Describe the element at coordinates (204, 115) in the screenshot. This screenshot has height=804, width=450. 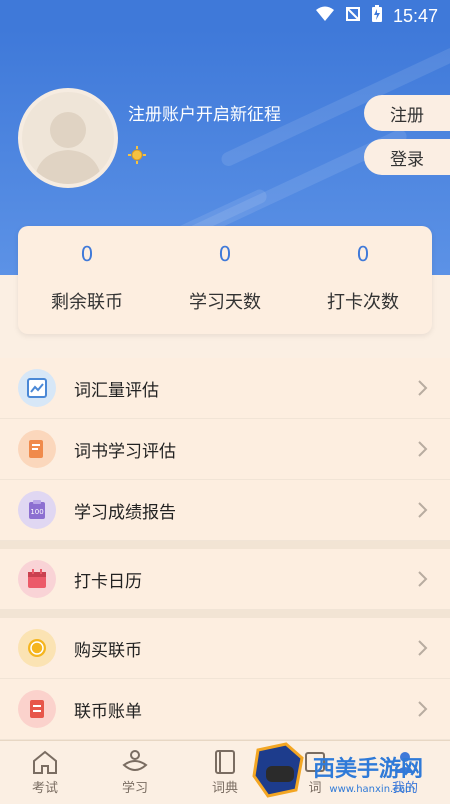
I see `register-slogan: 注册账户开启新征程` at that location.